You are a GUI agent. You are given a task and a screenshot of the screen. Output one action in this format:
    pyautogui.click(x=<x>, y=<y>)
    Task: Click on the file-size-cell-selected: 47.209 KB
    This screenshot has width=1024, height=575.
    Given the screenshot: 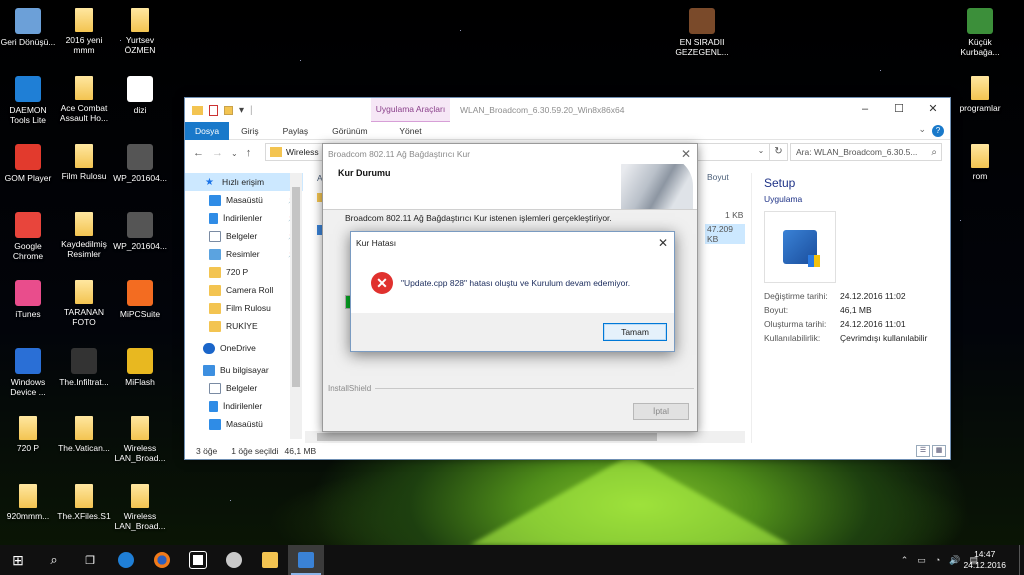 What is the action you would take?
    pyautogui.click(x=725, y=234)
    